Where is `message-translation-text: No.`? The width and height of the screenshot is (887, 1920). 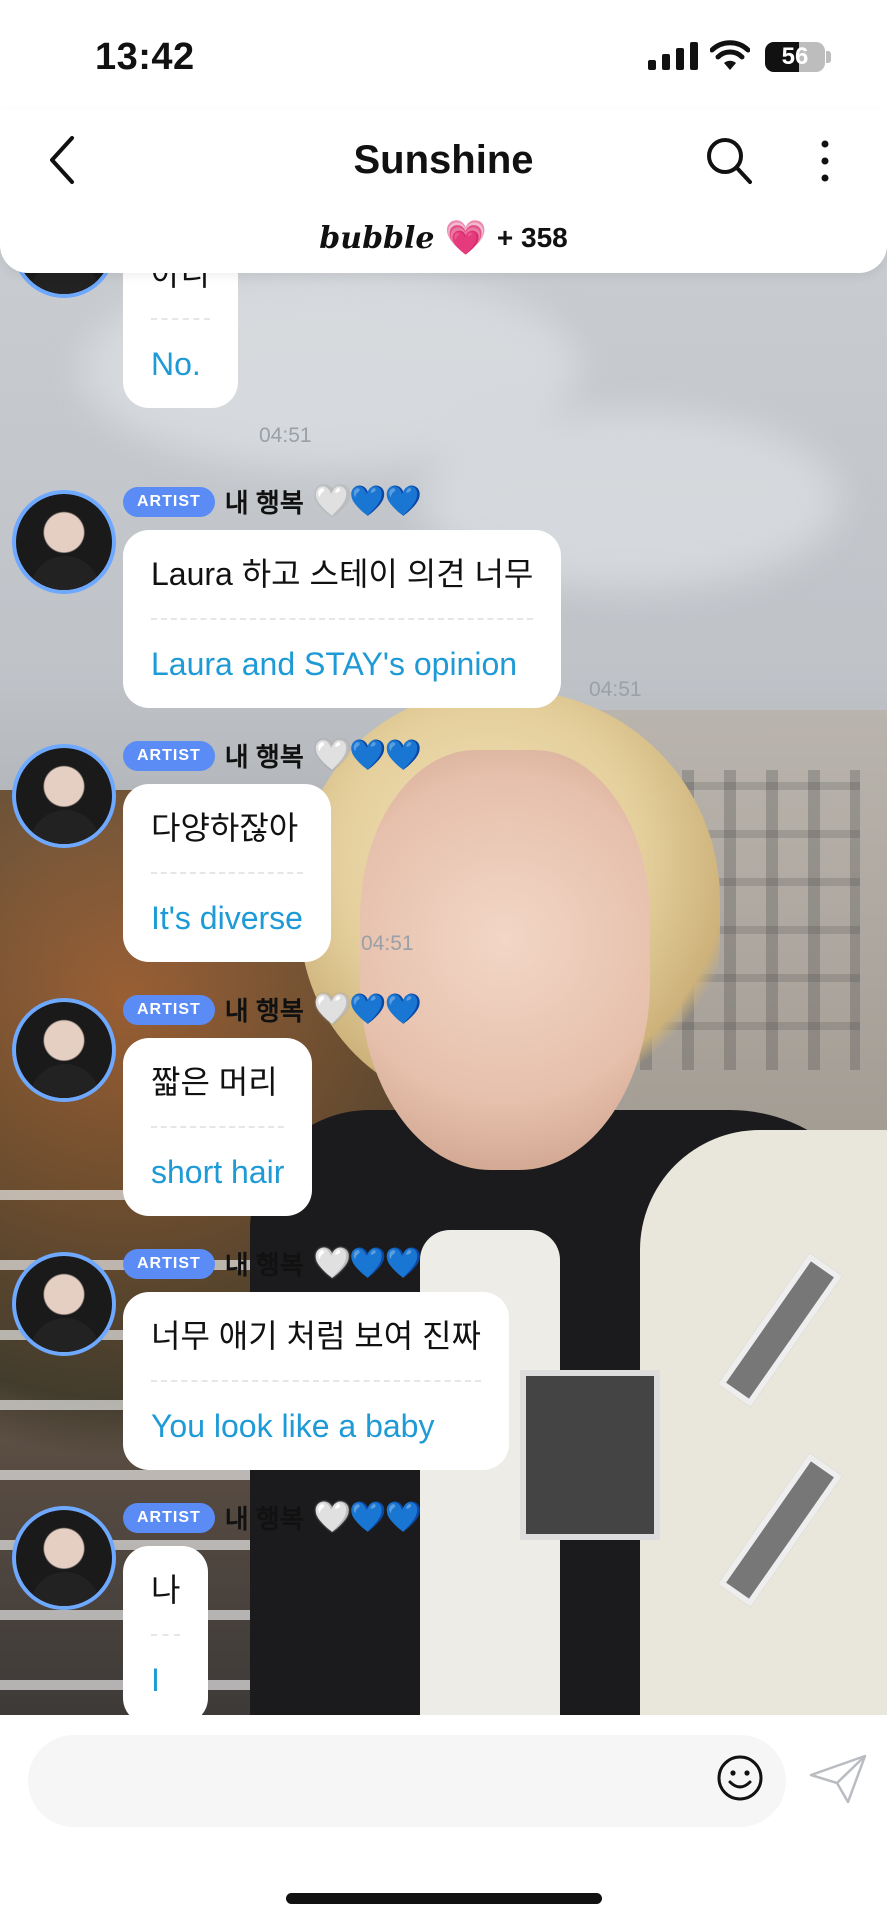
message-translation-text: No. is located at coordinates (176, 364).